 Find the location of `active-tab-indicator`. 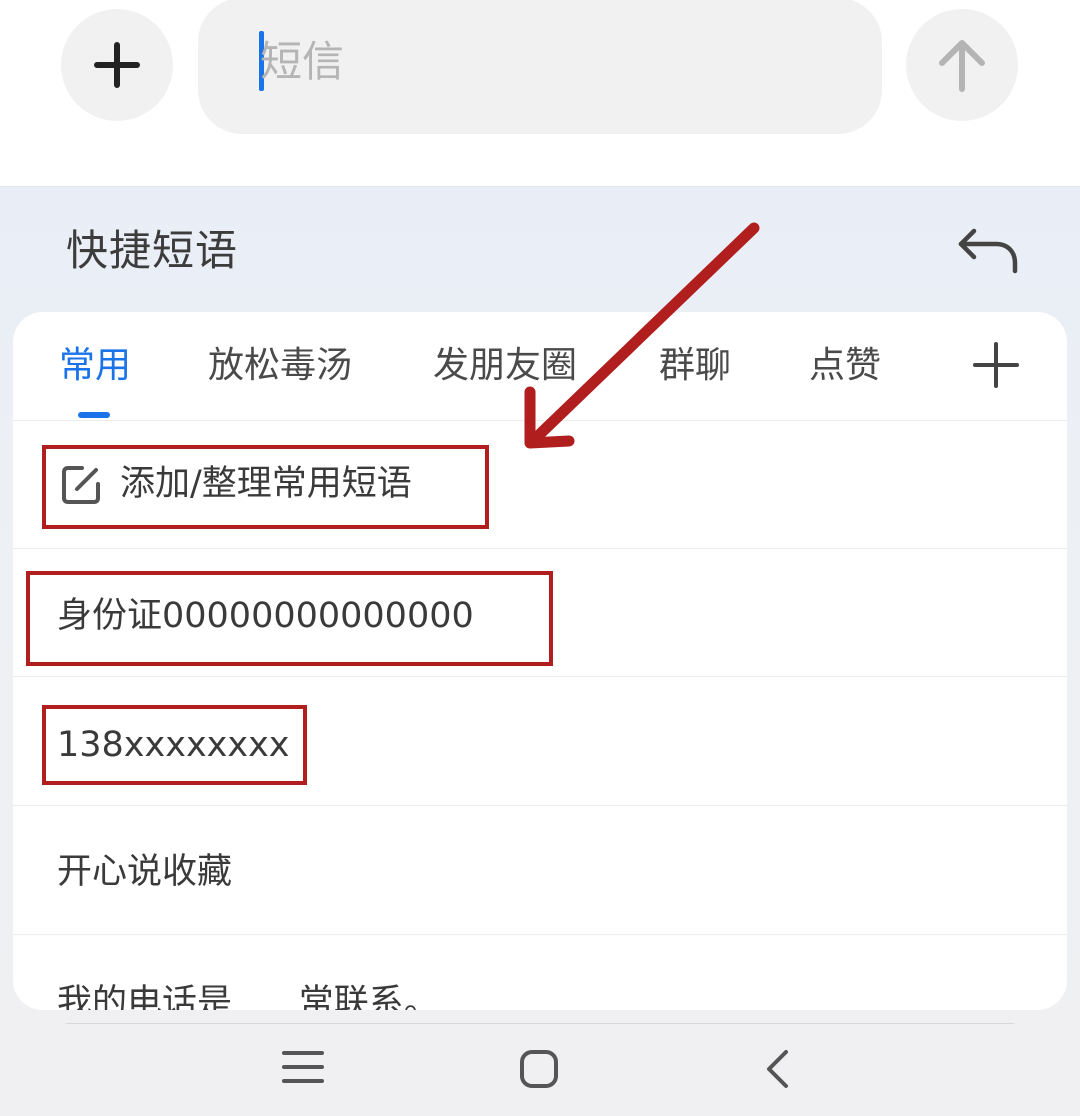

active-tab-indicator is located at coordinates (94, 415).